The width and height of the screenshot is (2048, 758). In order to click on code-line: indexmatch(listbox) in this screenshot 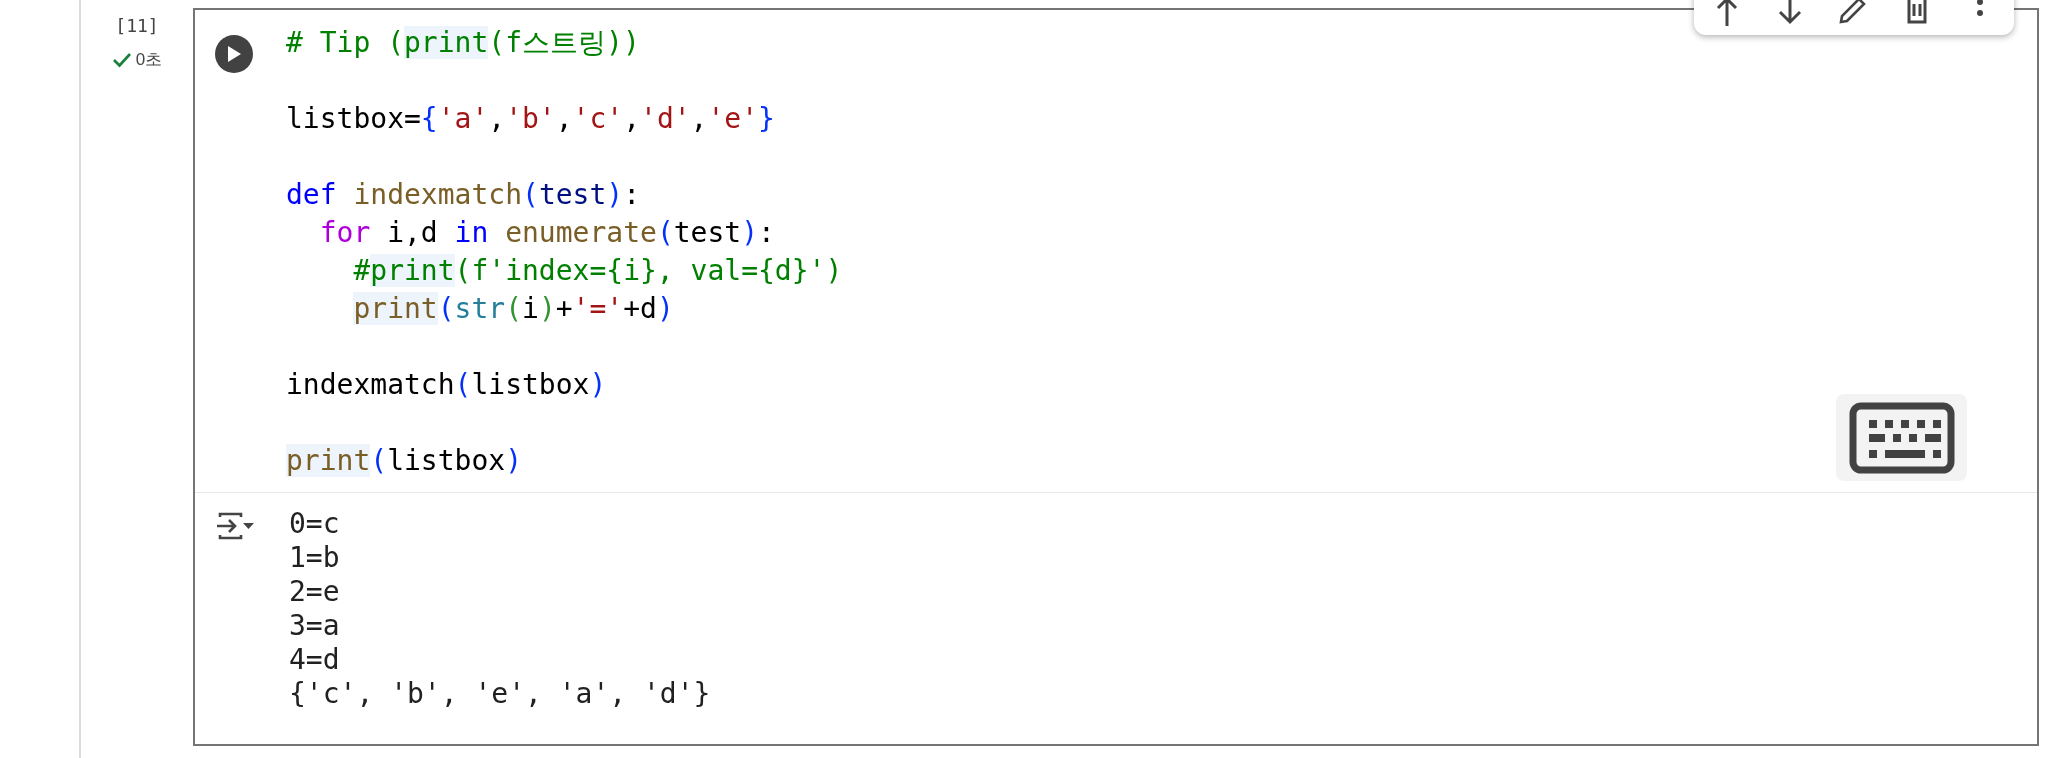, I will do `click(446, 385)`.